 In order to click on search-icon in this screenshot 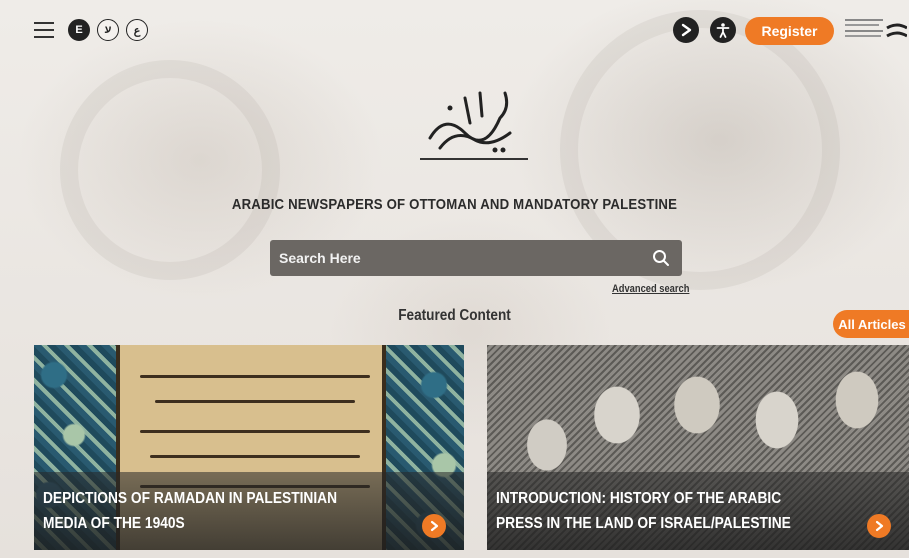, I will do `click(661, 258)`.